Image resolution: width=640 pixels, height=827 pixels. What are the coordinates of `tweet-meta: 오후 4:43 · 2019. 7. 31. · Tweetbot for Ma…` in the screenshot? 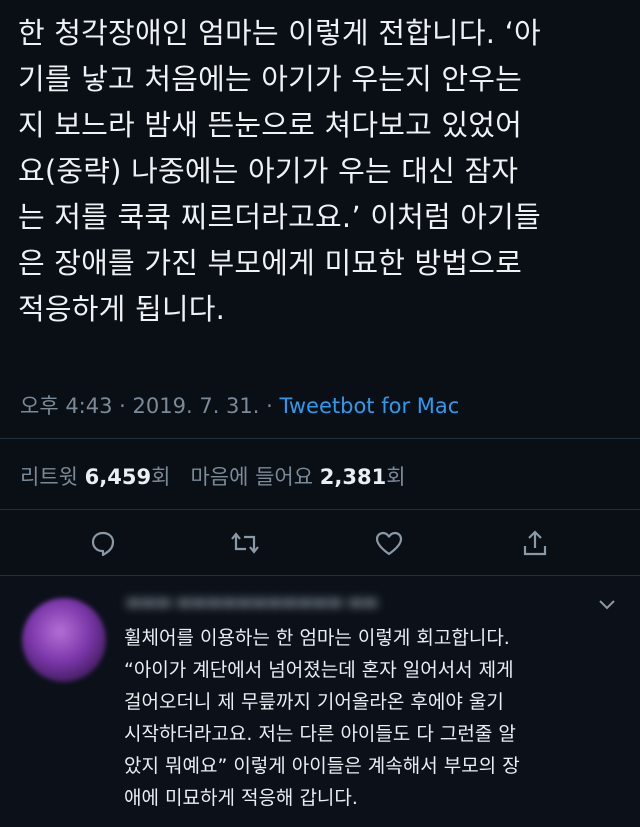 It's located at (239, 405).